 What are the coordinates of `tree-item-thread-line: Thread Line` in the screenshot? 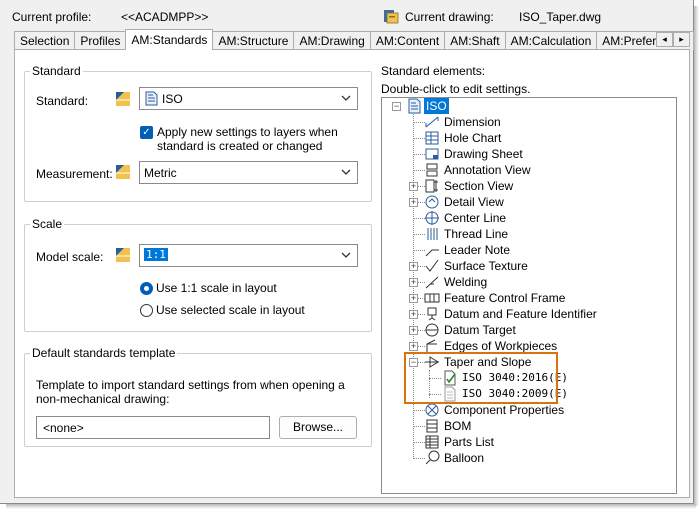 It's located at (476, 234).